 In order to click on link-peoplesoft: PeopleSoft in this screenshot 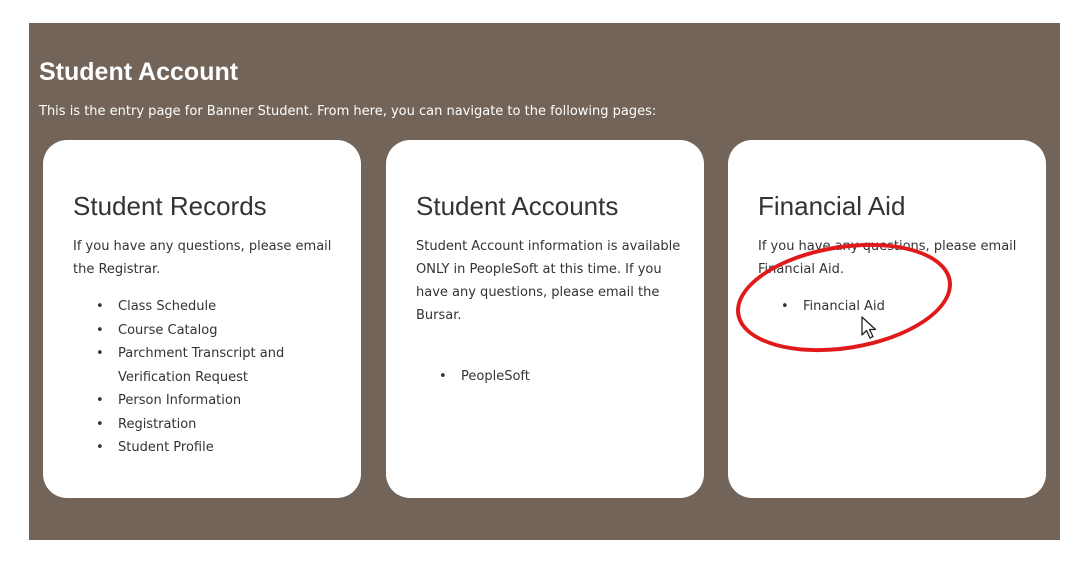, I will do `click(560, 377)`.